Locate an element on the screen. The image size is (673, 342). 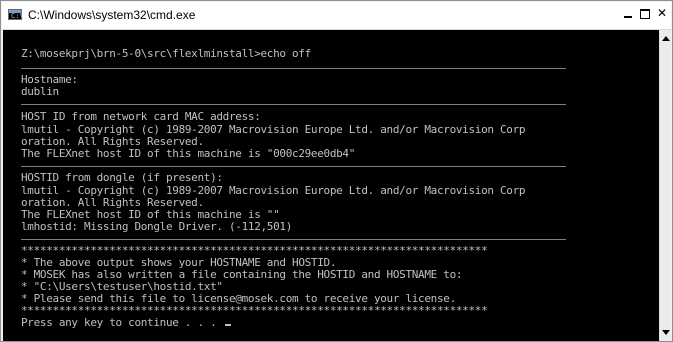
title-bar: C:\ C:\Windows\system32\cmd.exe ✕ is located at coordinates (336, 16).